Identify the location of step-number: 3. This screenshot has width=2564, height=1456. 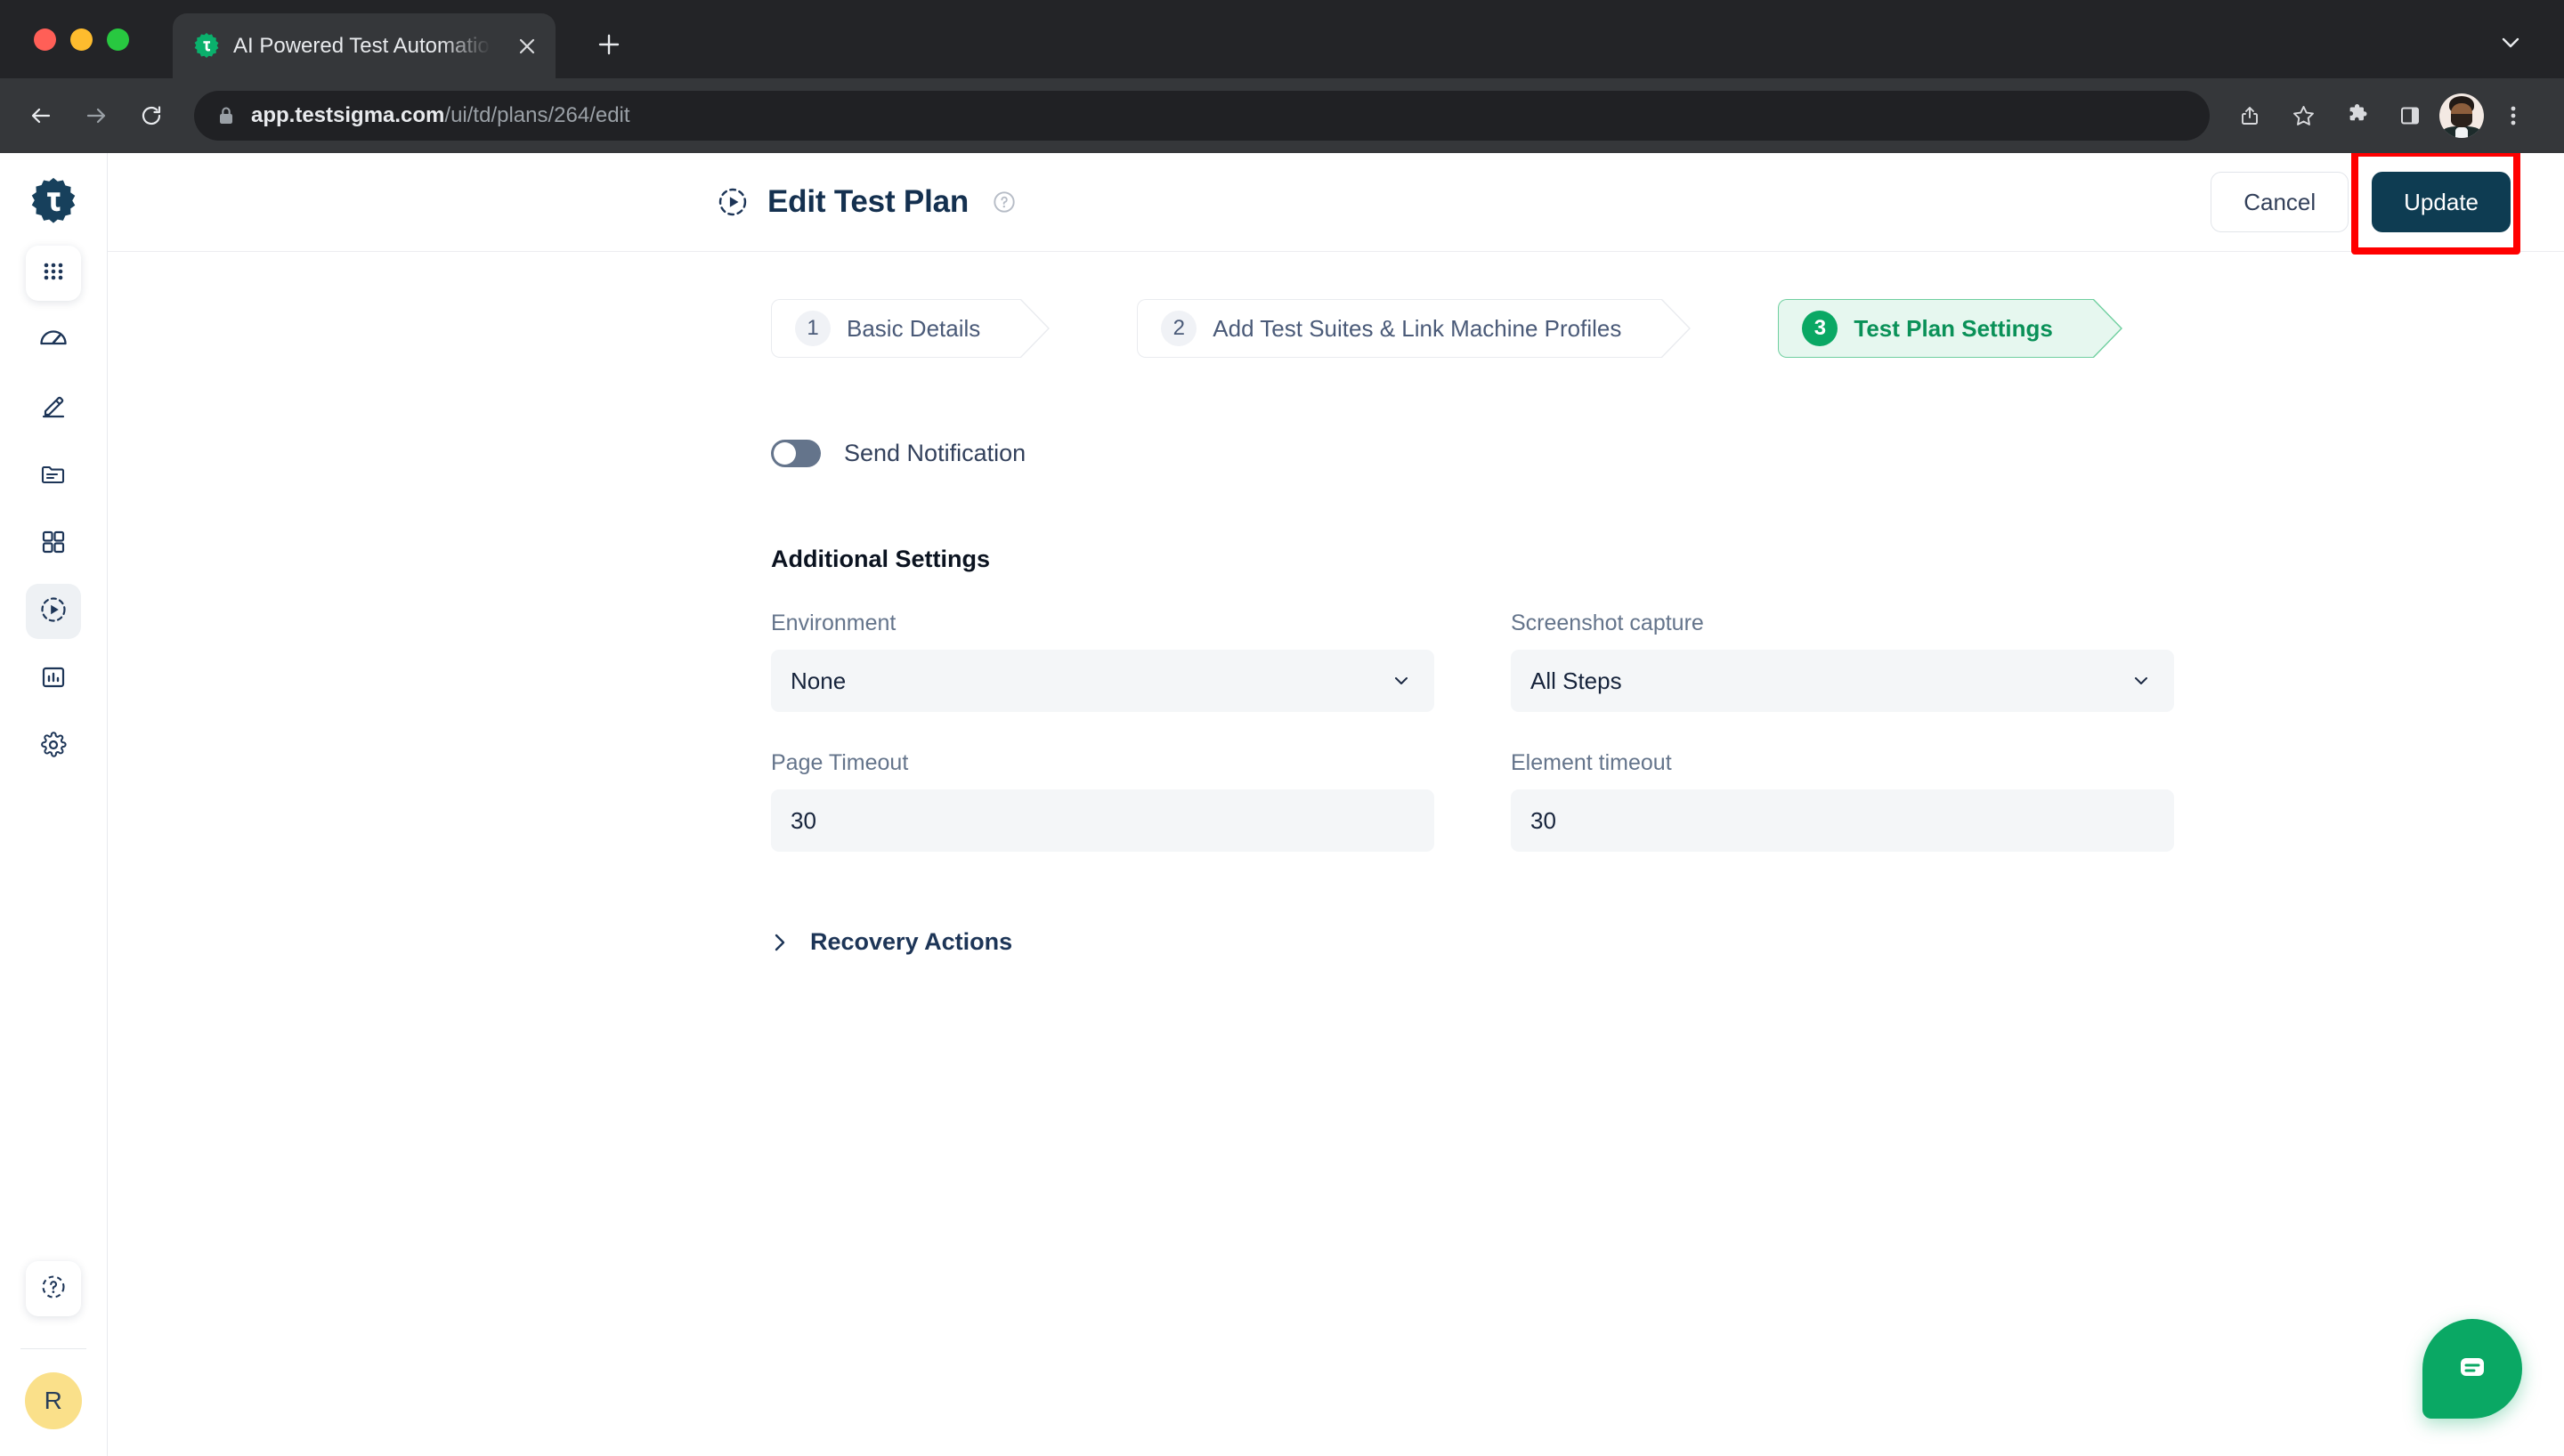
(1820, 328).